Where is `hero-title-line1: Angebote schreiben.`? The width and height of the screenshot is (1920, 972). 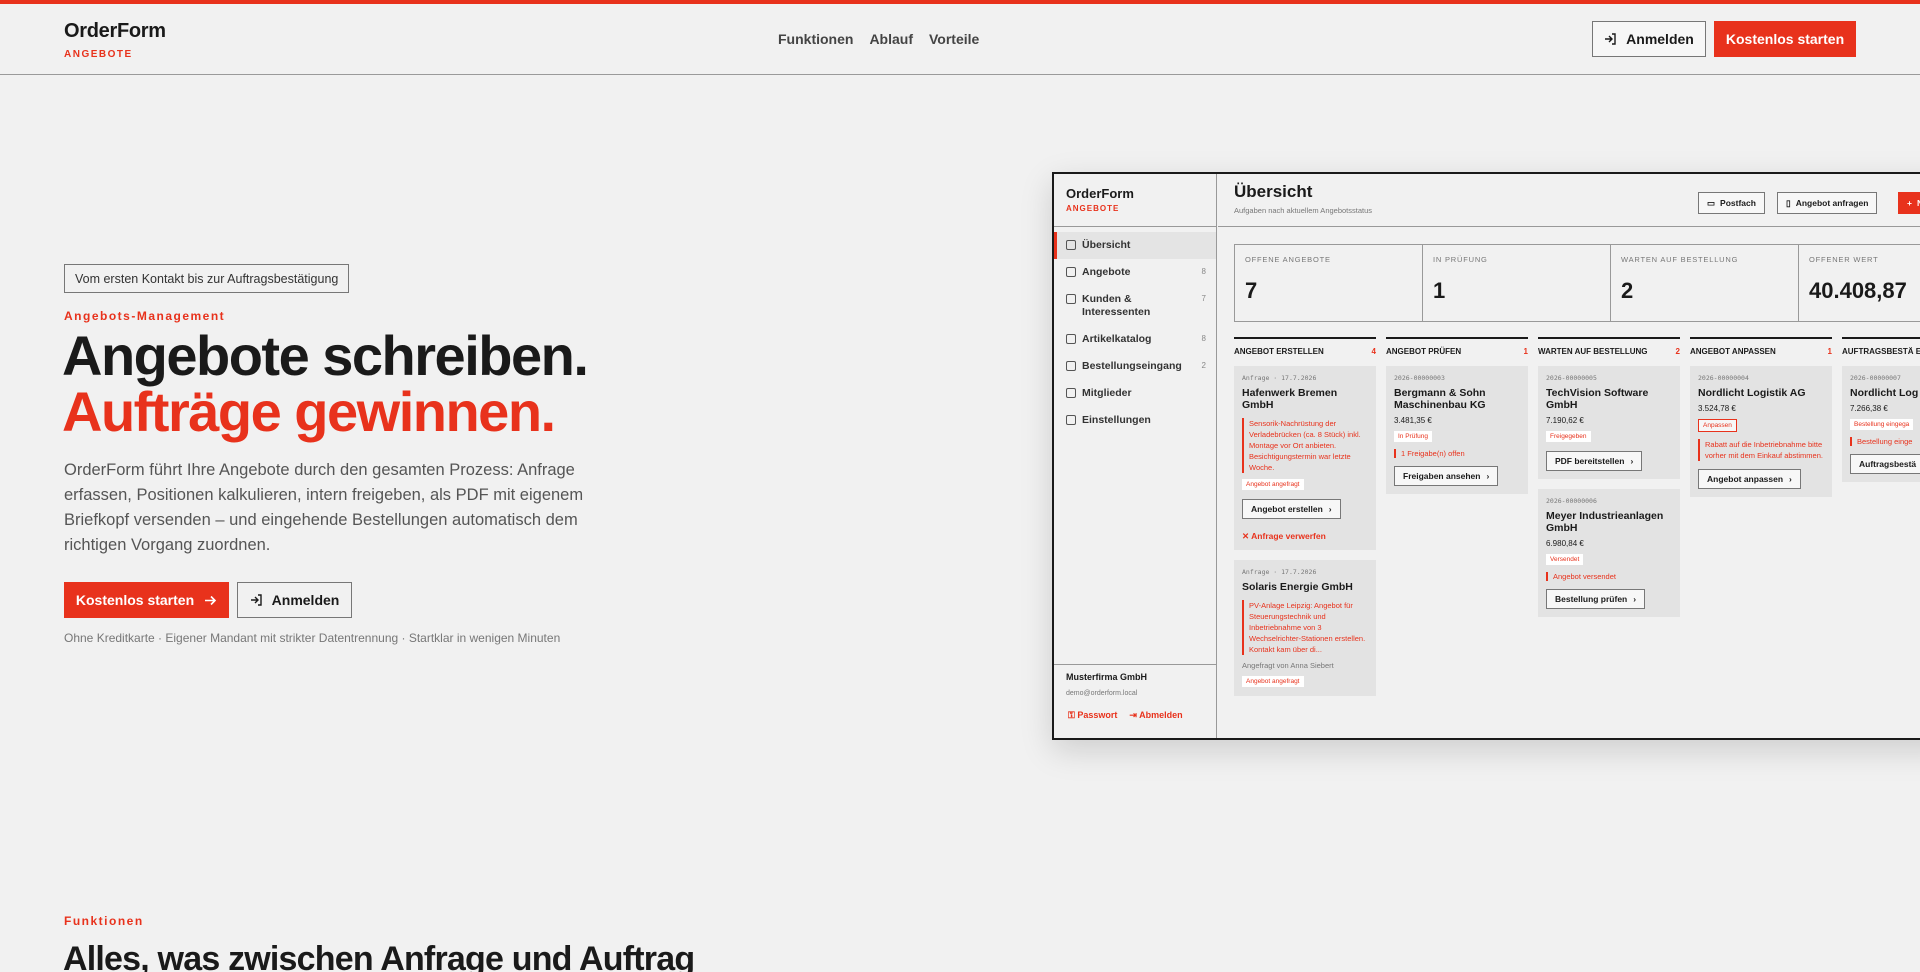 hero-title-line1: Angebote schreiben. is located at coordinates (325, 355).